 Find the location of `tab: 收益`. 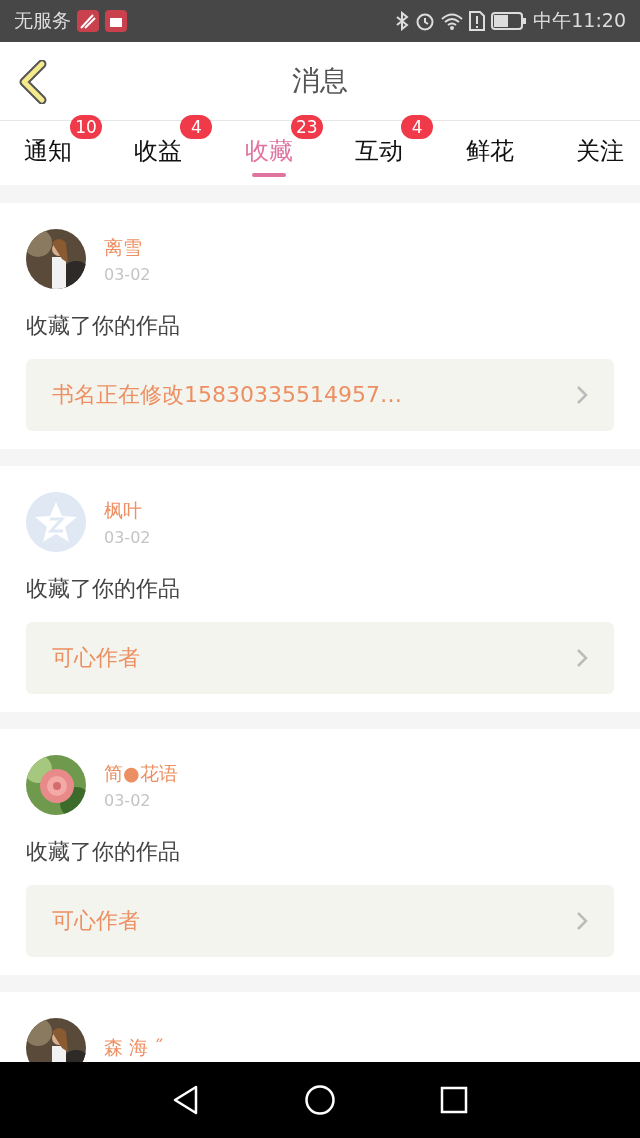

tab: 收益 is located at coordinates (158, 153).